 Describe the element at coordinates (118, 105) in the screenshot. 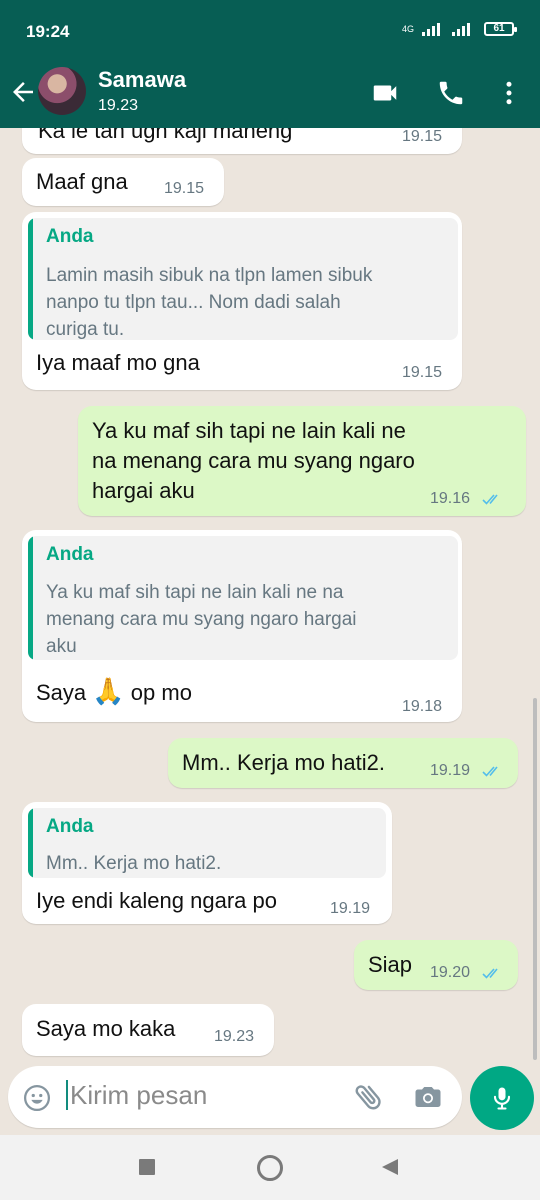

I see `last-seen: 19.23` at that location.